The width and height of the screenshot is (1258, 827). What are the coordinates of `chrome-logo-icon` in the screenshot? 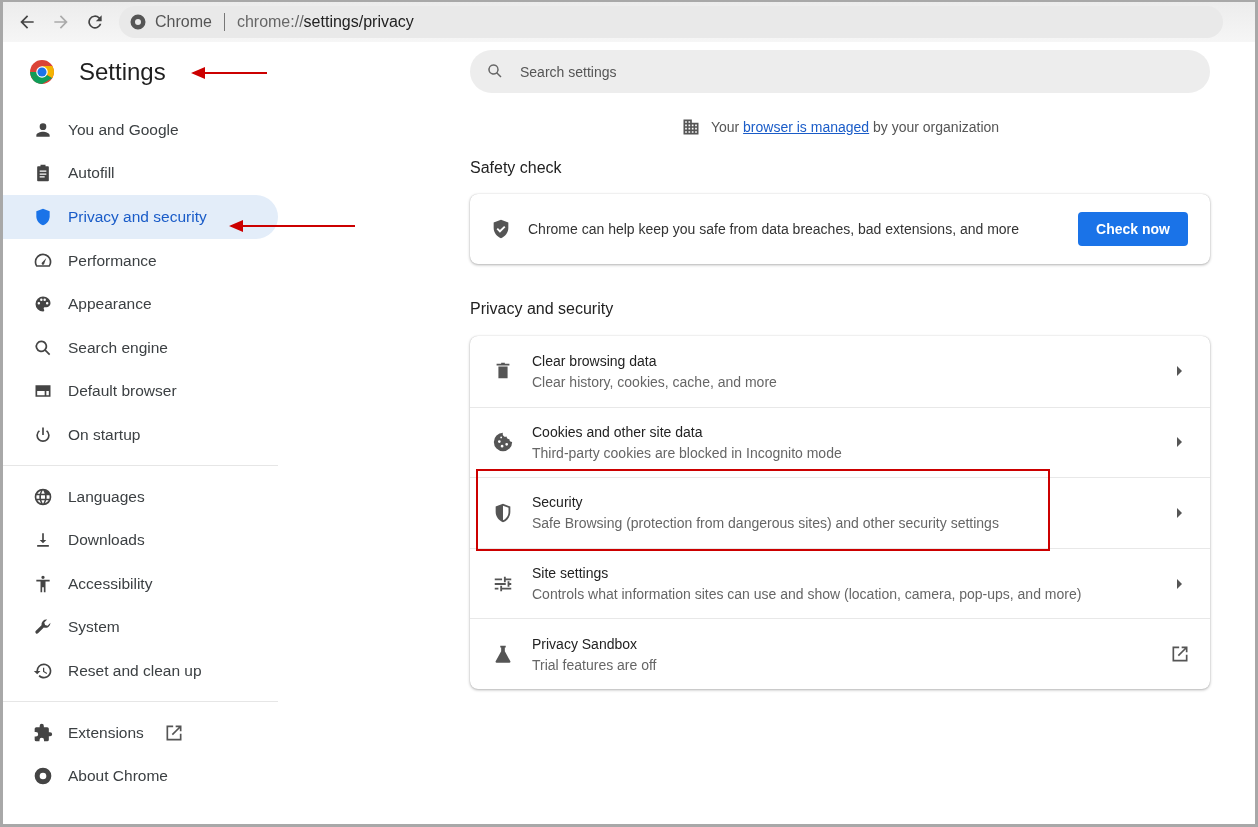 It's located at (42, 72).